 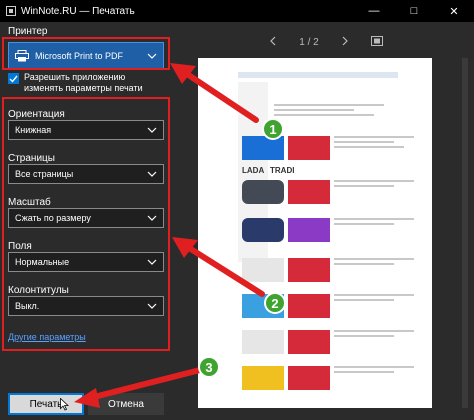 What do you see at coordinates (273, 129) in the screenshot?
I see `step-marker-1: 1` at bounding box center [273, 129].